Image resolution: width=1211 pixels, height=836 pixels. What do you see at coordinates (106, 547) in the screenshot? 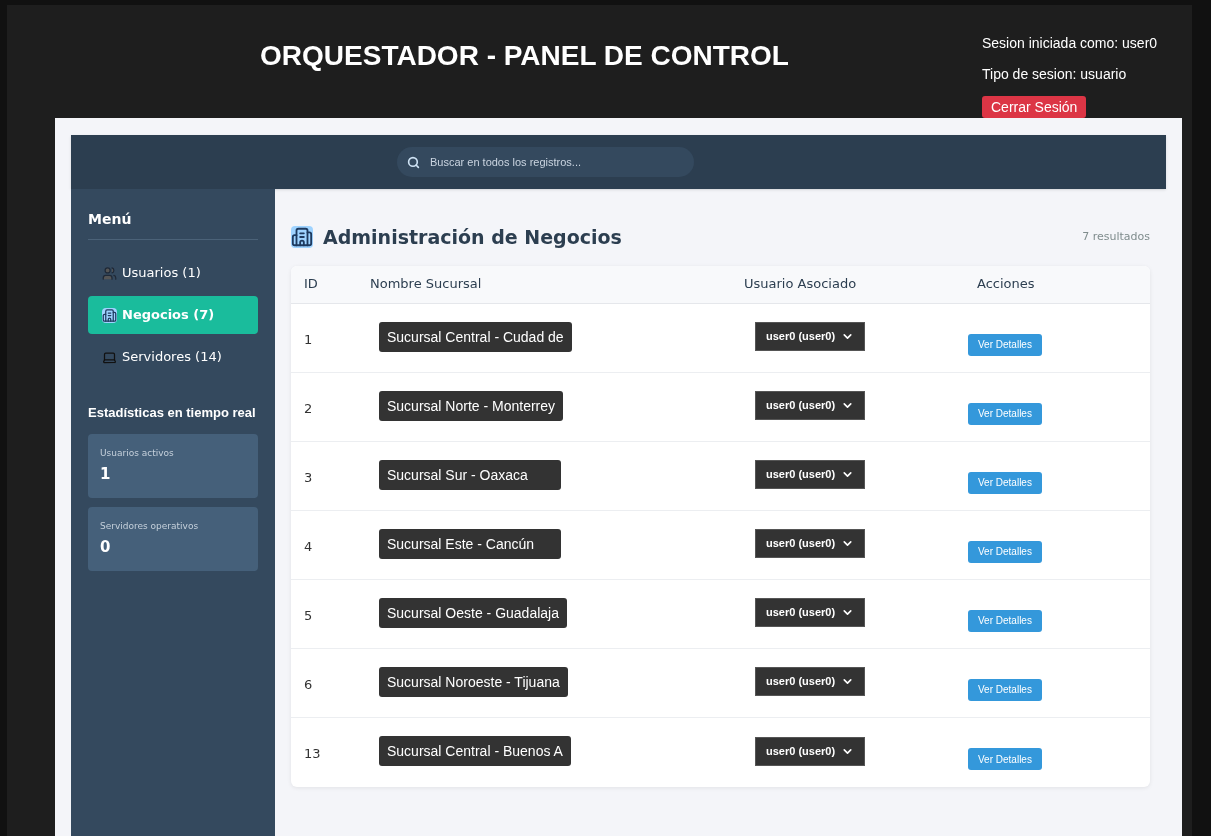
I see `stat-value: 0` at bounding box center [106, 547].